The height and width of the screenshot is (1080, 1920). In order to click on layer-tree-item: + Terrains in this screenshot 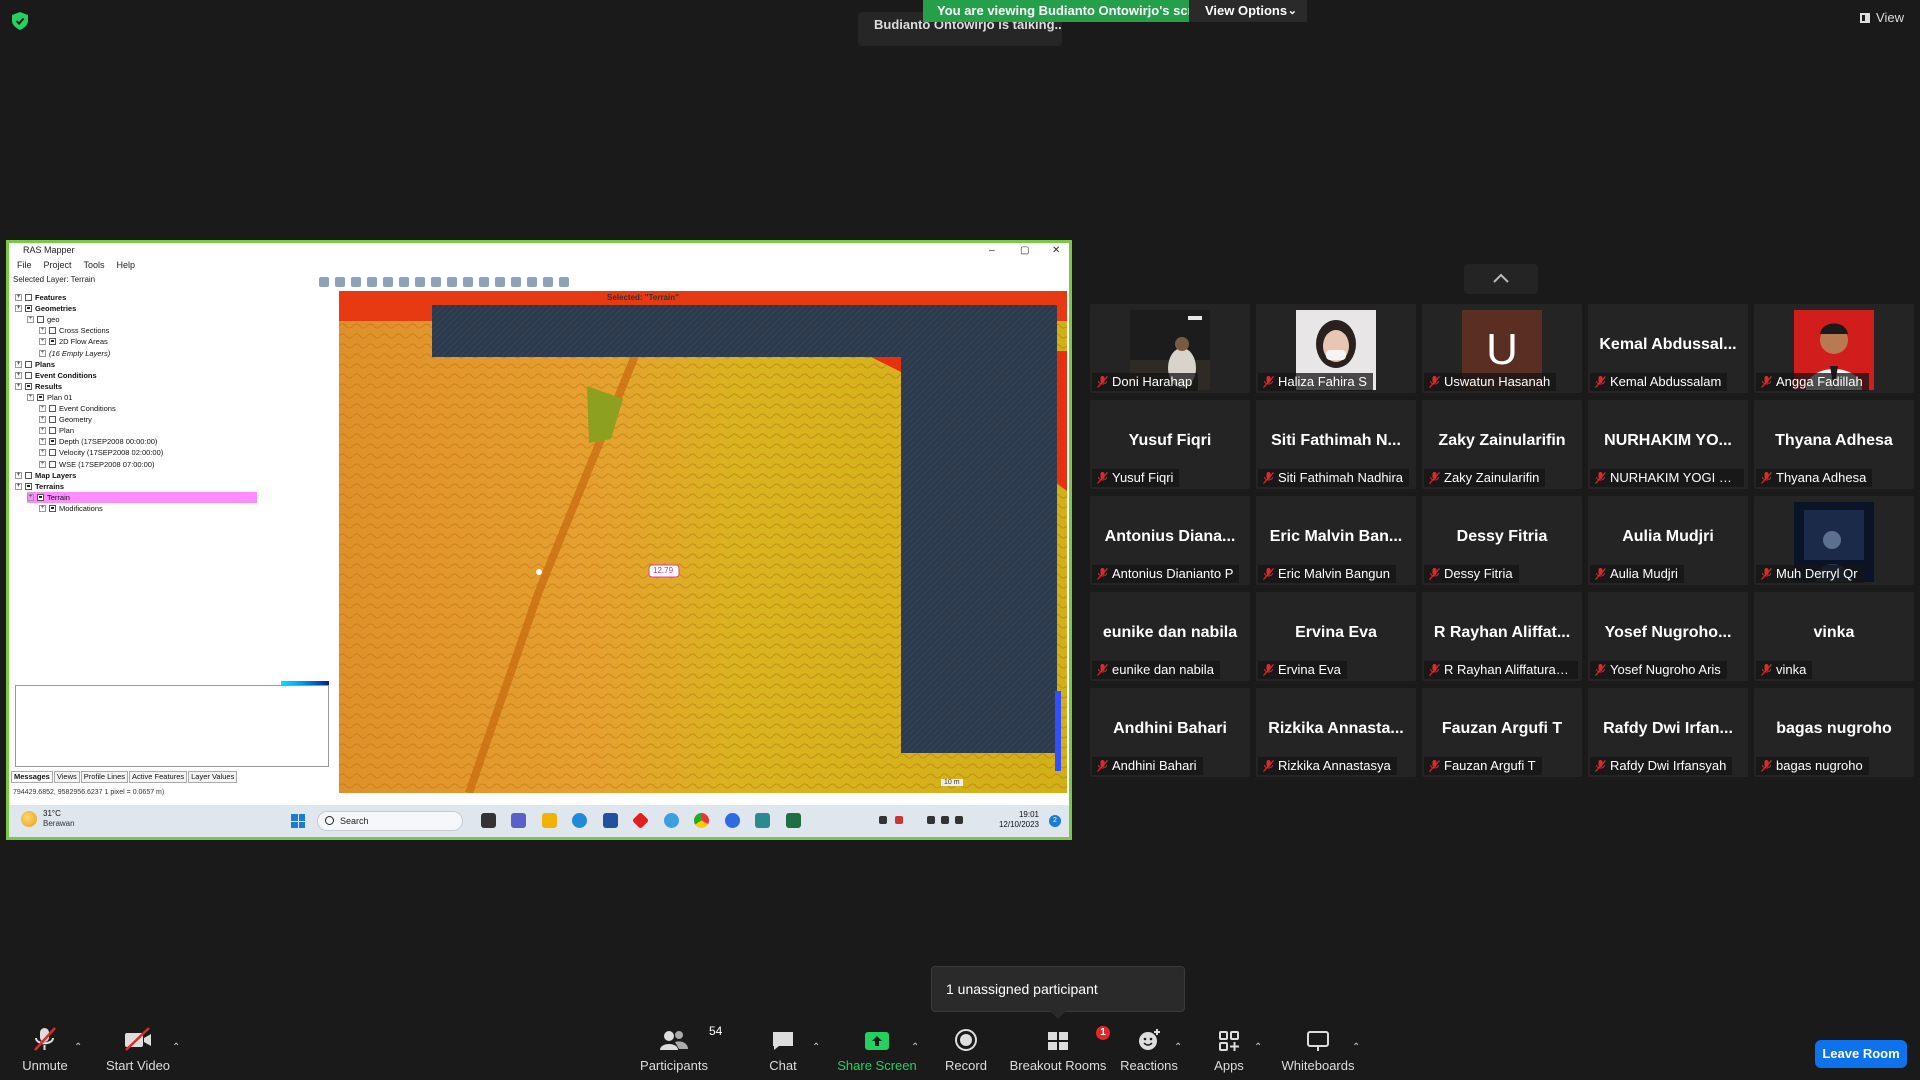, I will do `click(39, 486)`.